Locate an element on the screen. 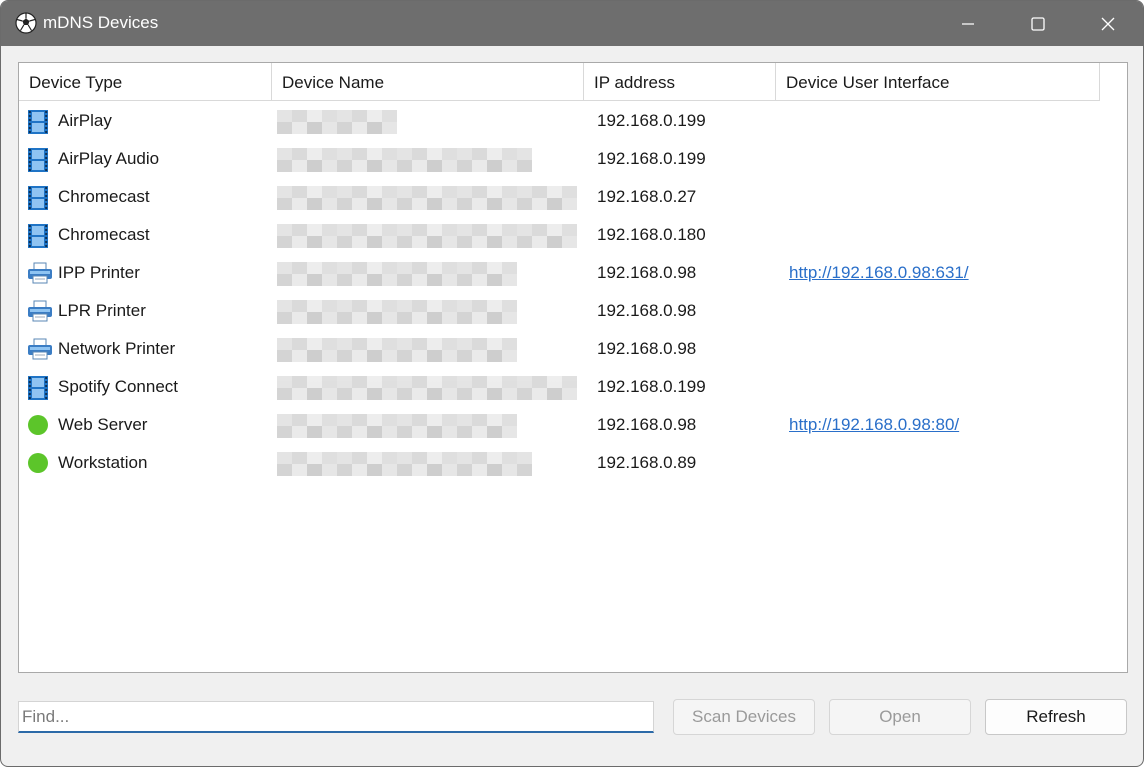 This screenshot has height=767, width=1144. column-header-device-type: Device Type is located at coordinates (145, 82).